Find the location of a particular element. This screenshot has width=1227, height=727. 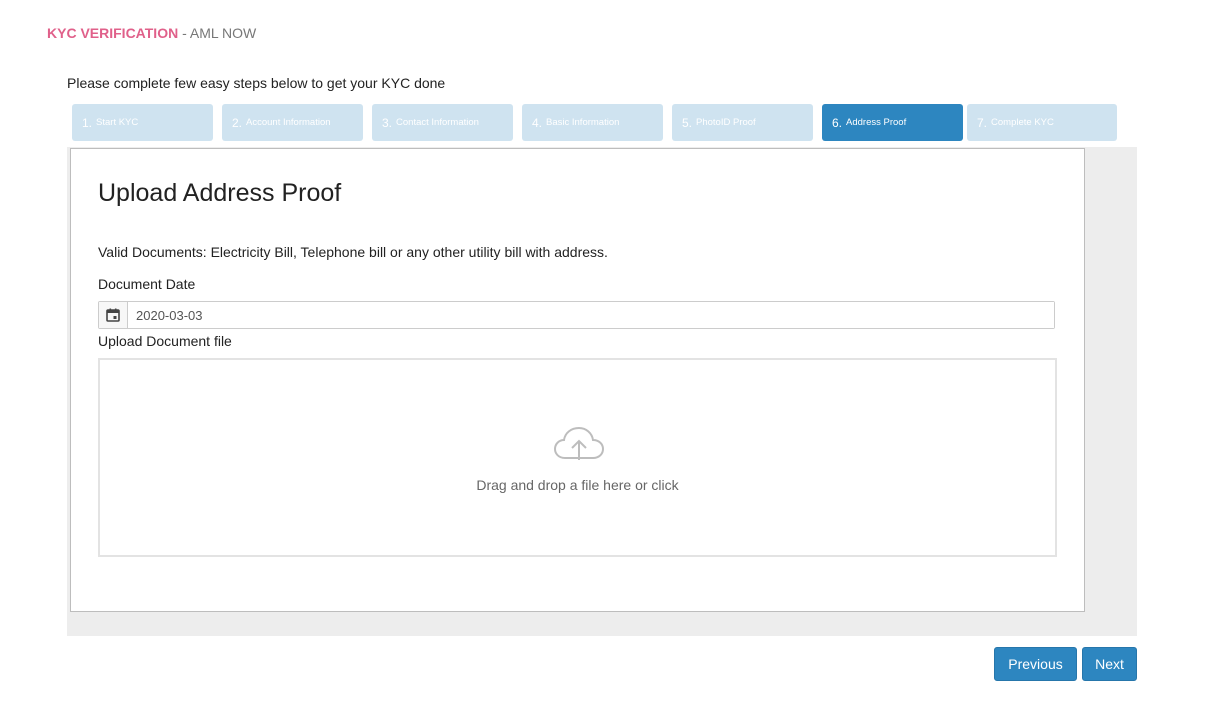

step-account-information: 2. Account Information is located at coordinates (292, 122).